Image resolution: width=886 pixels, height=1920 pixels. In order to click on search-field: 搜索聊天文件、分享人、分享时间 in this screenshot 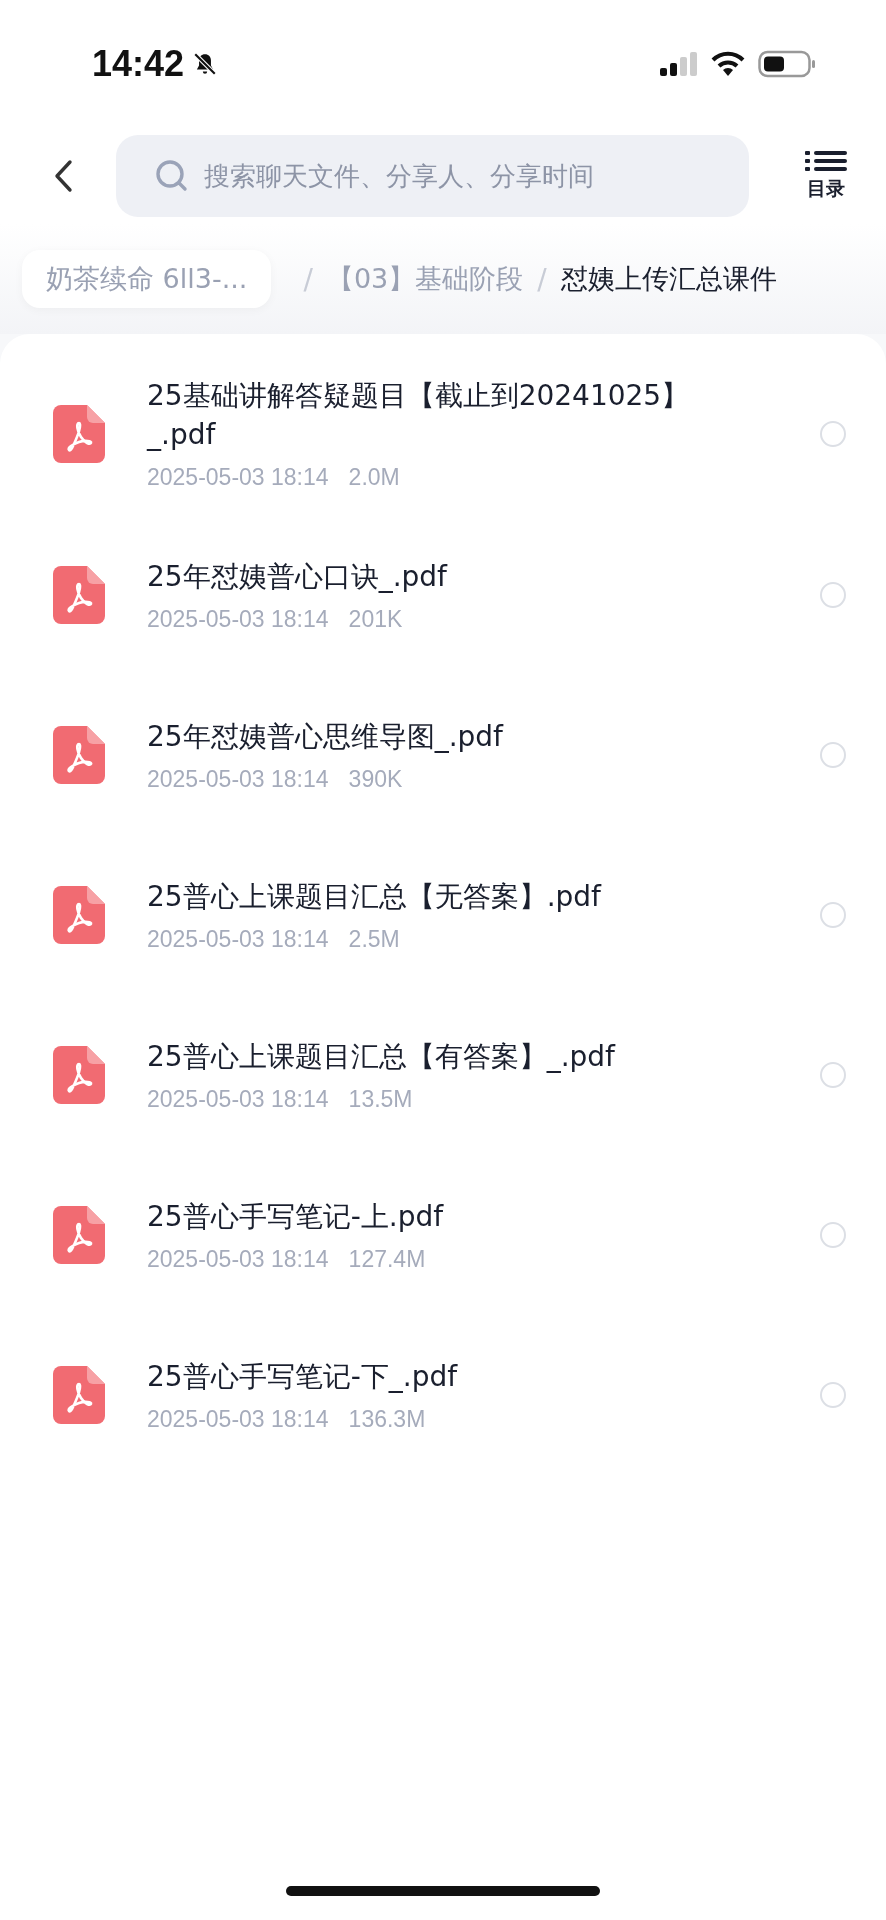, I will do `click(432, 176)`.